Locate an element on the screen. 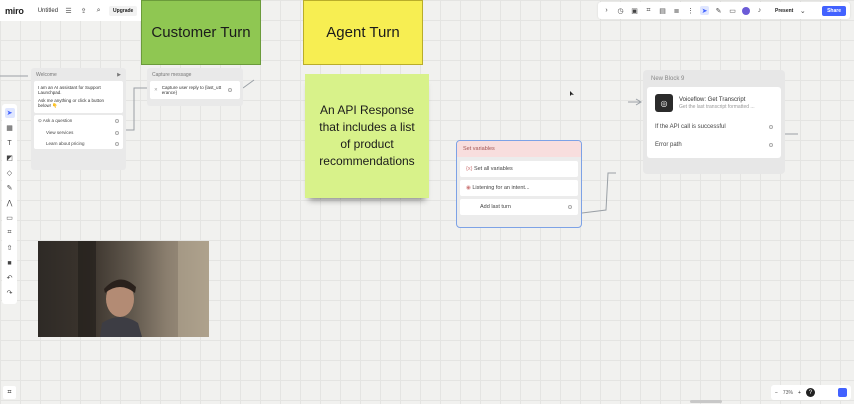  zoom-out-icon: − is located at coordinates (776, 393).